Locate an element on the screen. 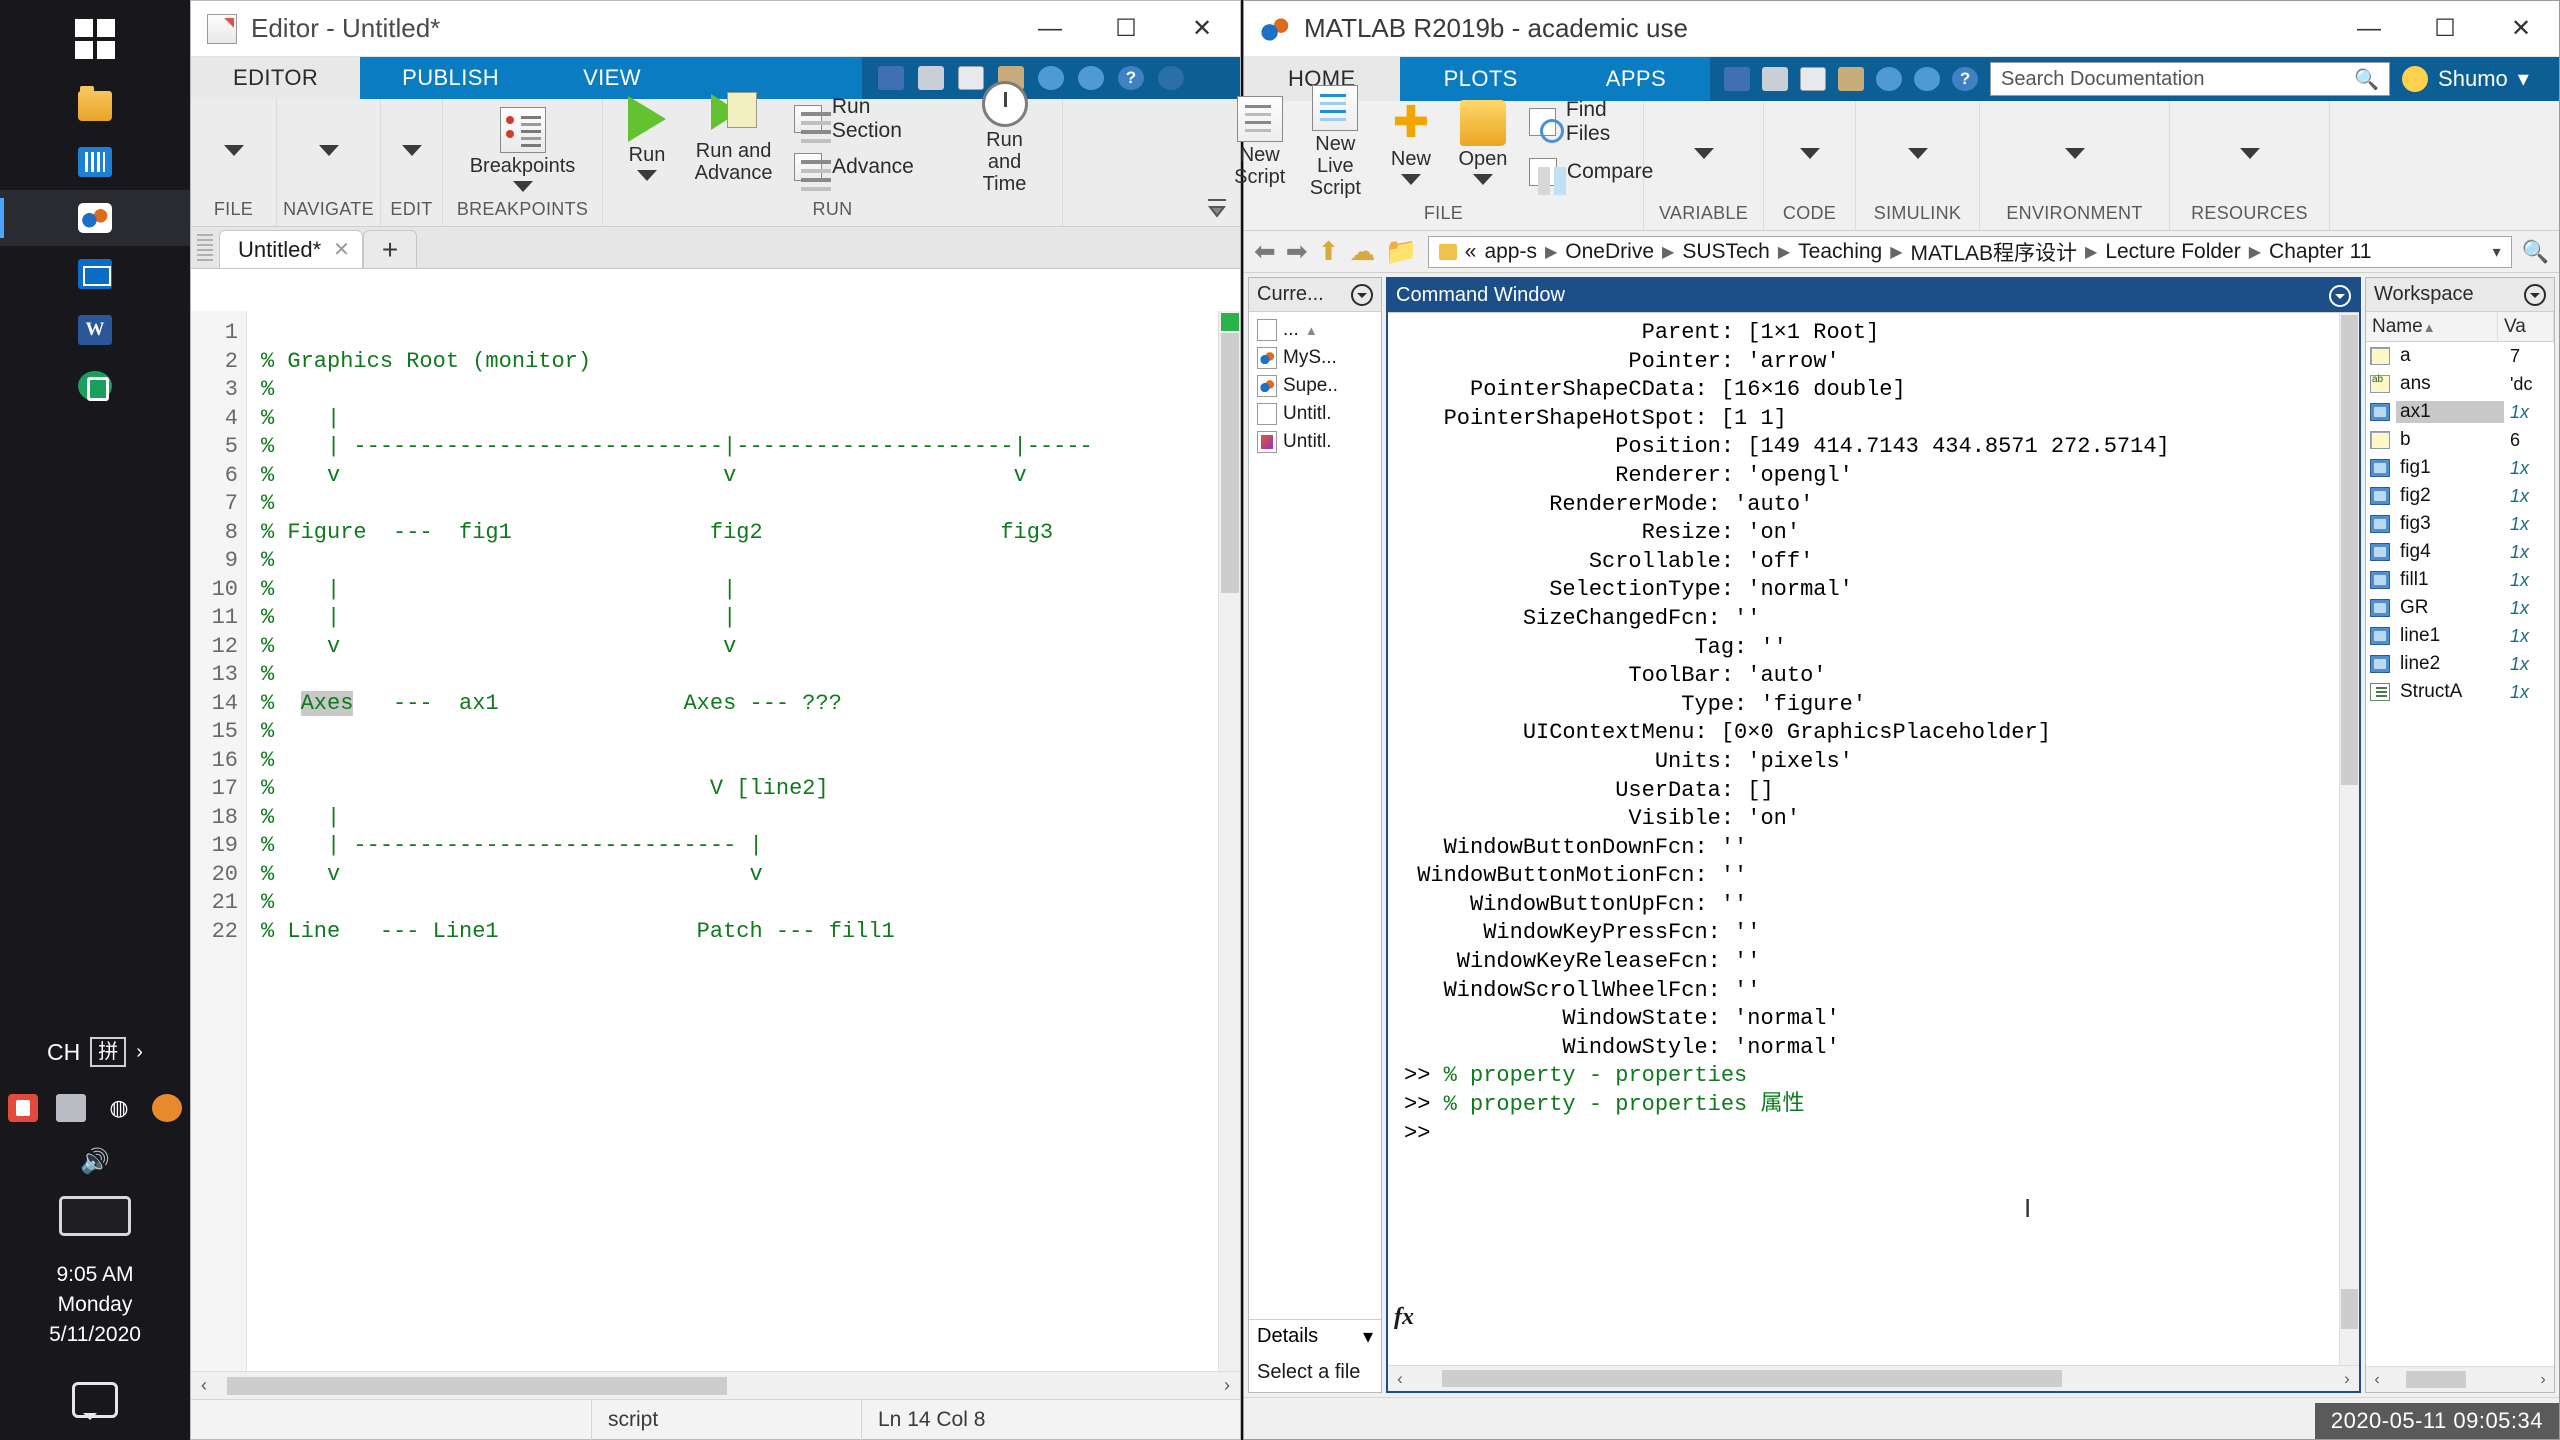 Image resolution: width=2560 pixels, height=1440 pixels. matlab-cut-icon is located at coordinates (1775, 79).